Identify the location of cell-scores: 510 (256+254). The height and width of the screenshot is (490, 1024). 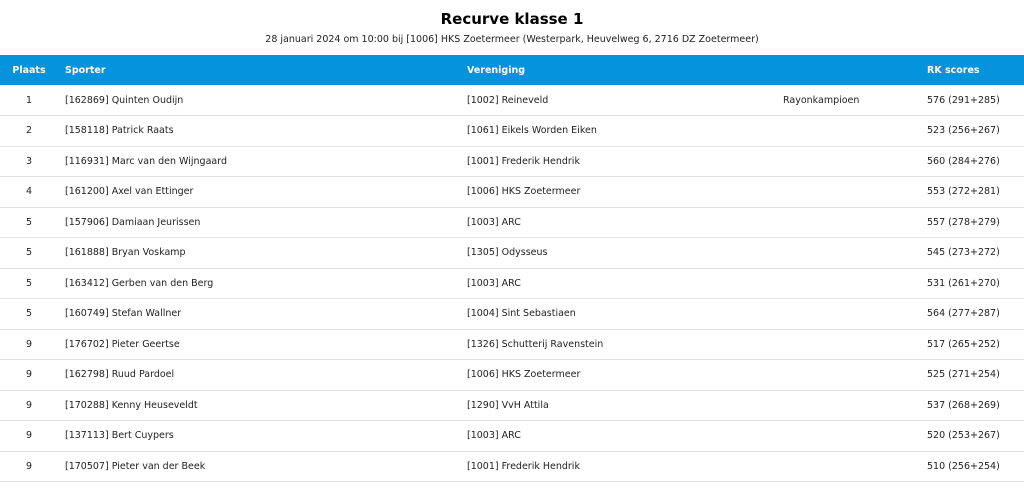
(963, 466).